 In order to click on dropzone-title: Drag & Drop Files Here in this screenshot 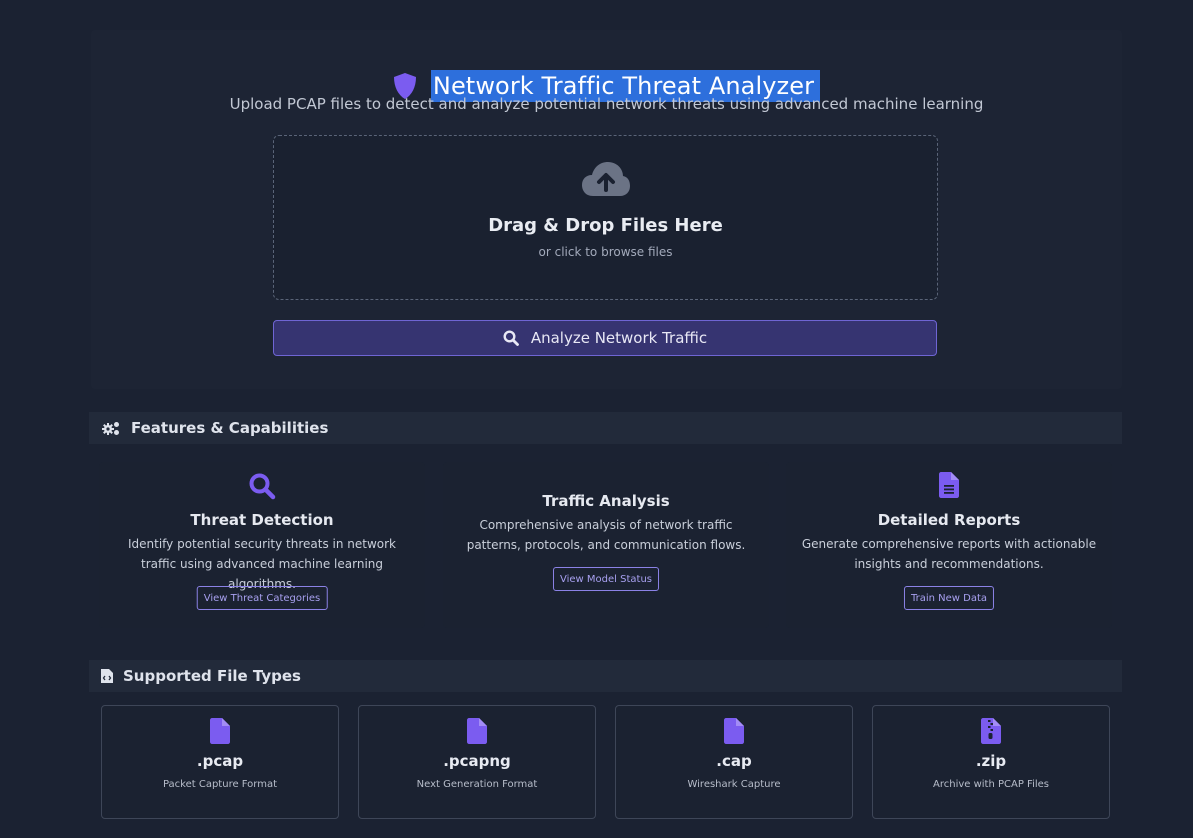, I will do `click(605, 225)`.